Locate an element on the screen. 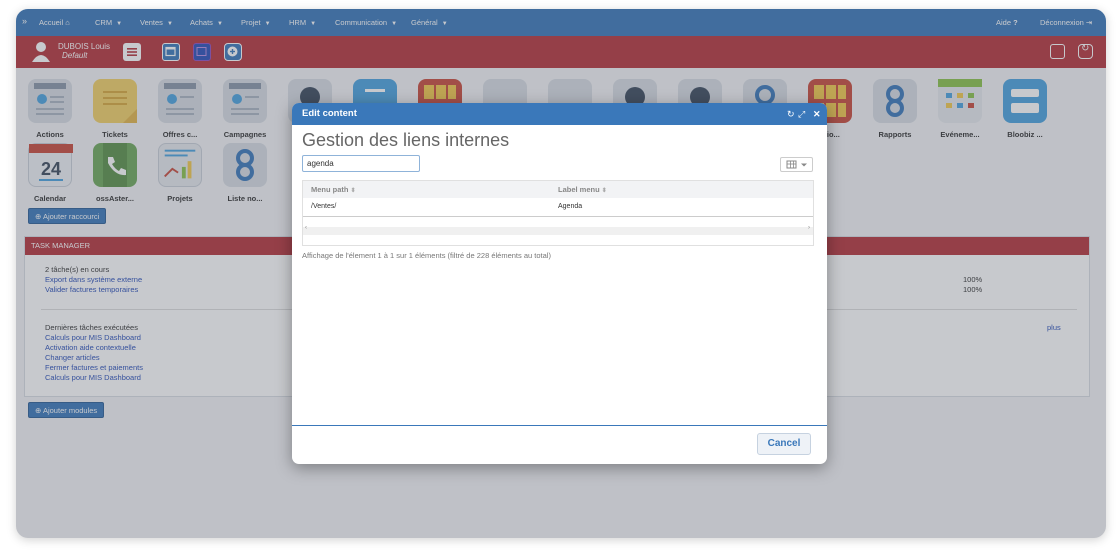 The width and height of the screenshot is (1119, 559). column-header-label: Menu path is located at coordinates (330, 189).